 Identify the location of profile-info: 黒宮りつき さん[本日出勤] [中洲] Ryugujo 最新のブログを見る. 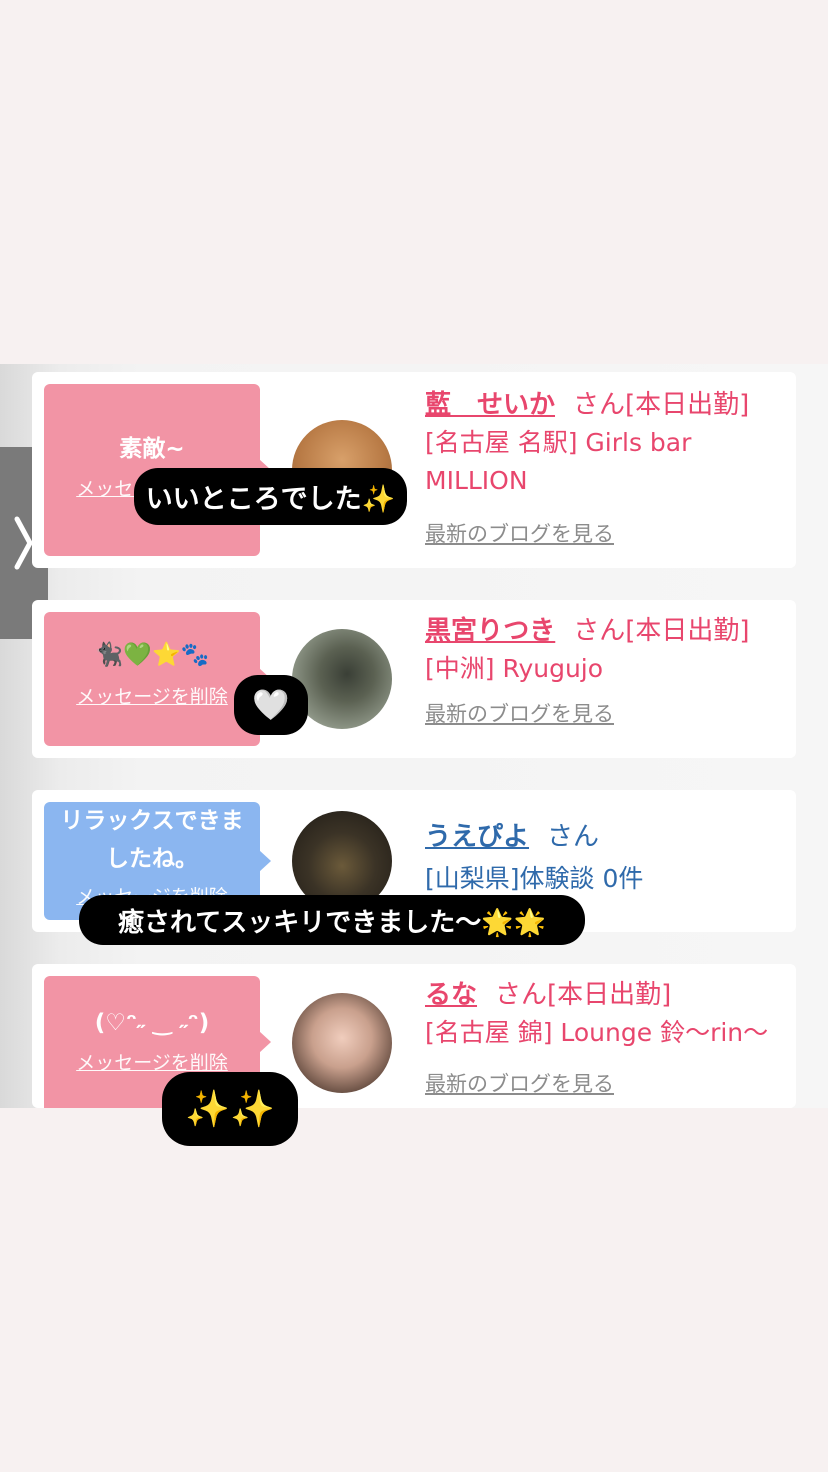
(605, 670).